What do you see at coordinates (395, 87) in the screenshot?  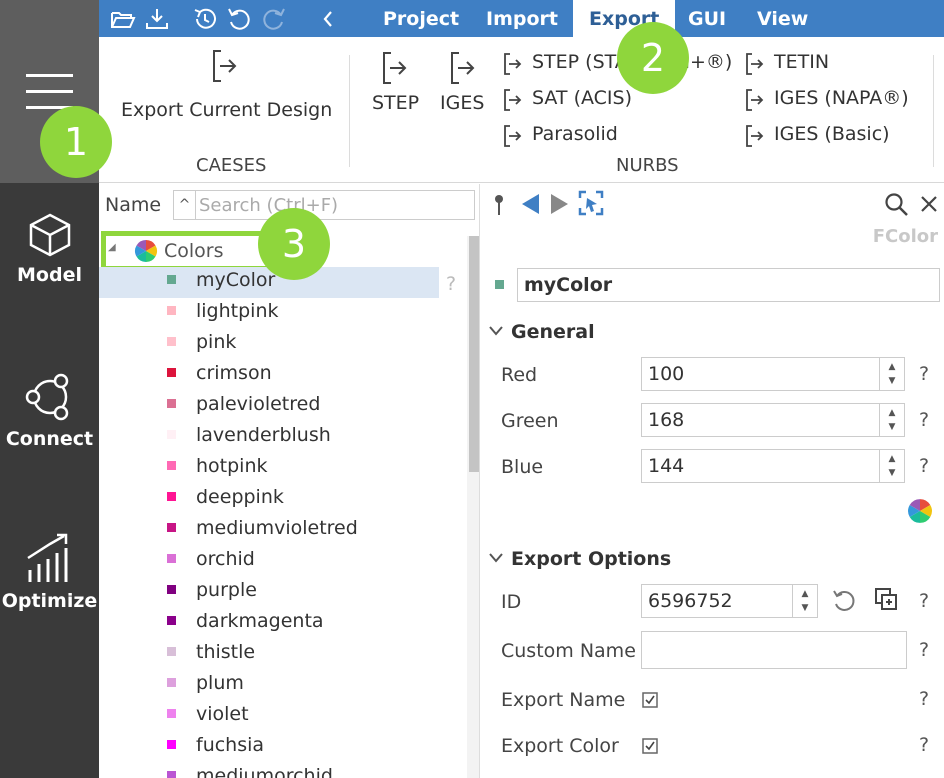 I see `step-button: STEP` at bounding box center [395, 87].